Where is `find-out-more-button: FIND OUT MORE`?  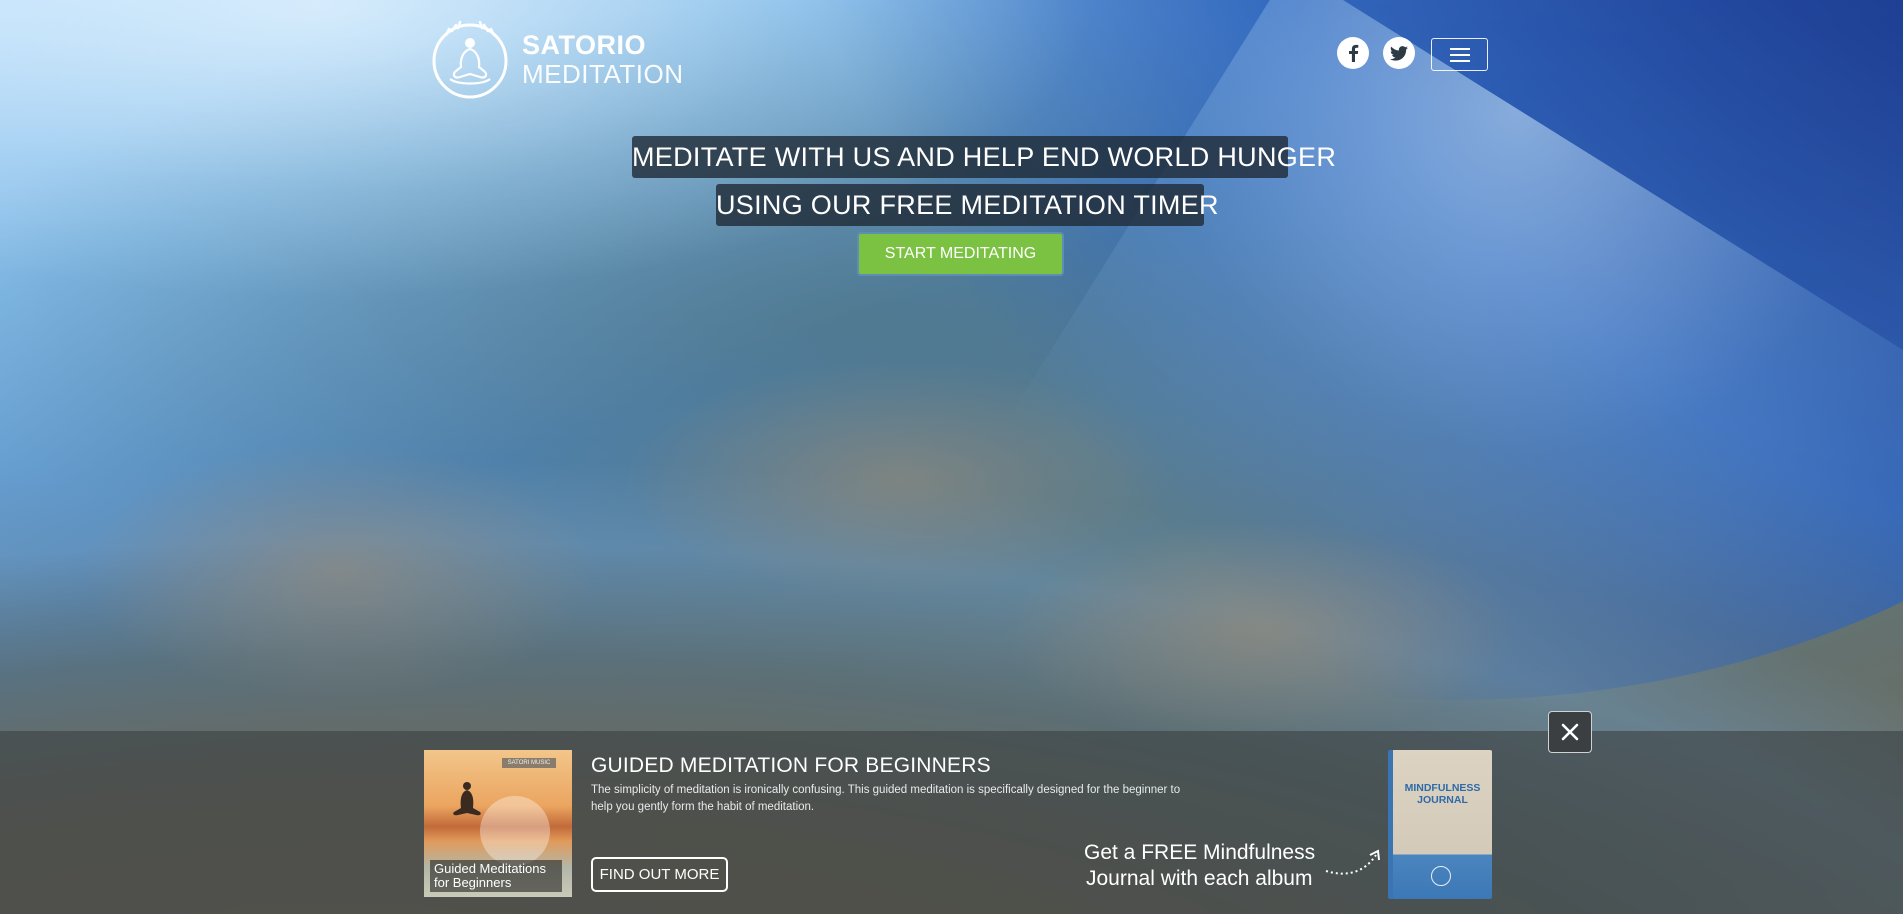 find-out-more-button: FIND OUT MORE is located at coordinates (659, 874).